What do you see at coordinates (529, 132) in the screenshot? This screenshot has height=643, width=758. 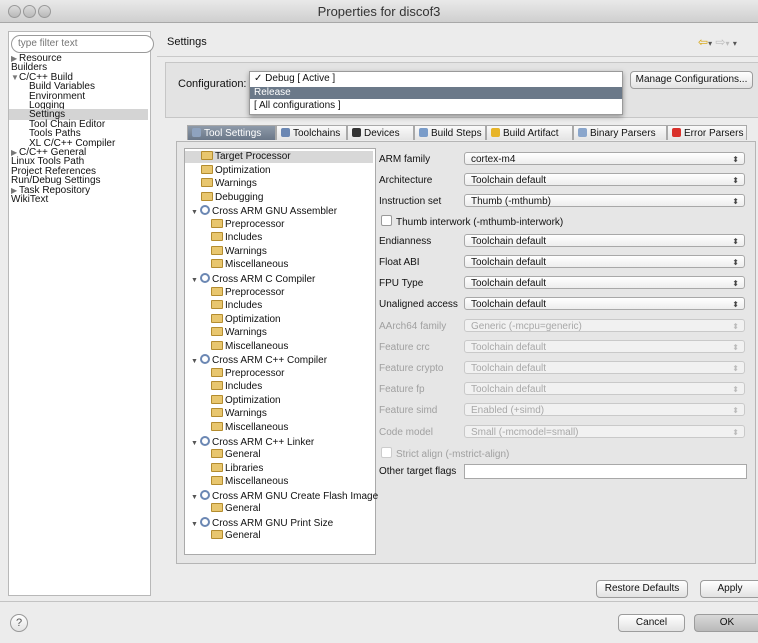 I see `tab-build-artifact: Build Artifact` at bounding box center [529, 132].